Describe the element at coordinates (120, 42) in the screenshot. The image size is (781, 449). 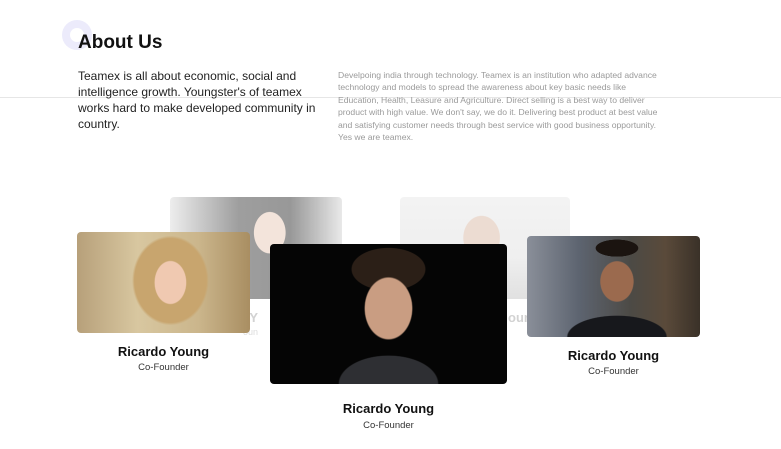
I see `page-title: About Us` at that location.